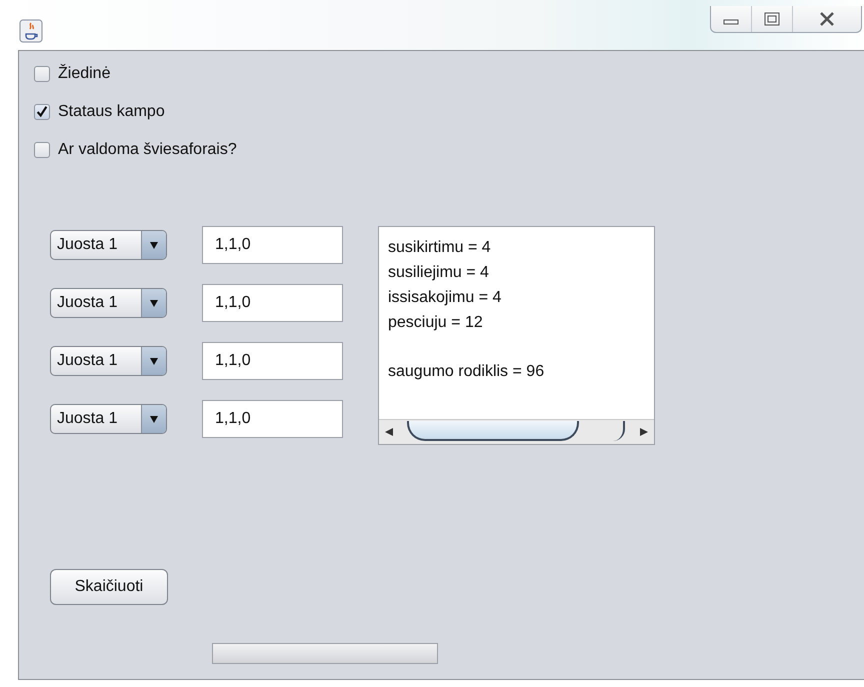 The height and width of the screenshot is (687, 864). Describe the element at coordinates (84, 74) in the screenshot. I see `checkbox-label: Žiedinė` at that location.